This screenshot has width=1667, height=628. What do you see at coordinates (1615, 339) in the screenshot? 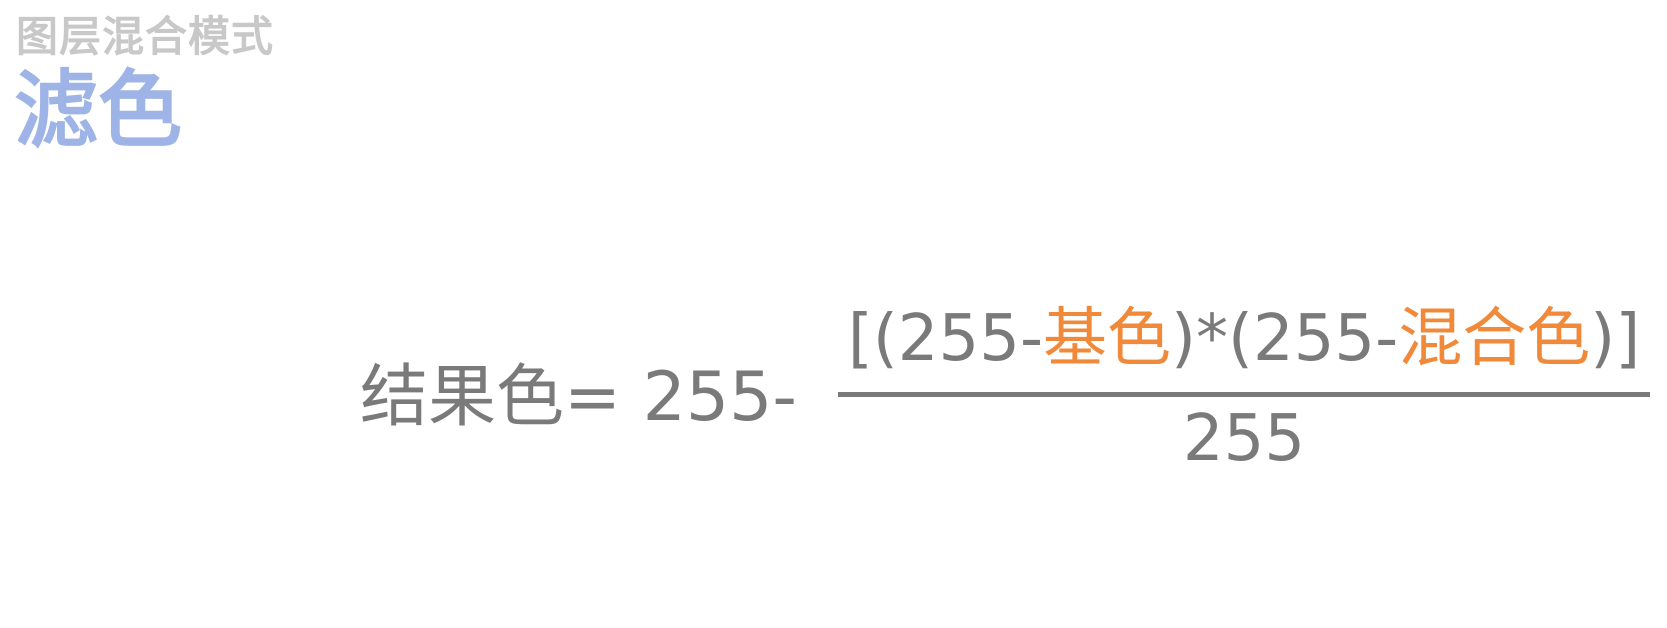
I see `numerator-close: )]` at bounding box center [1615, 339].